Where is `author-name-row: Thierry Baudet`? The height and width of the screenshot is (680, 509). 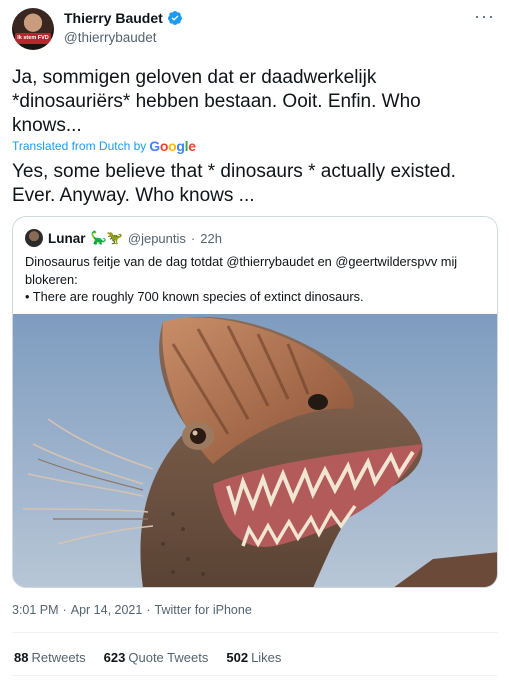 author-name-row: Thierry Baudet is located at coordinates (123, 18).